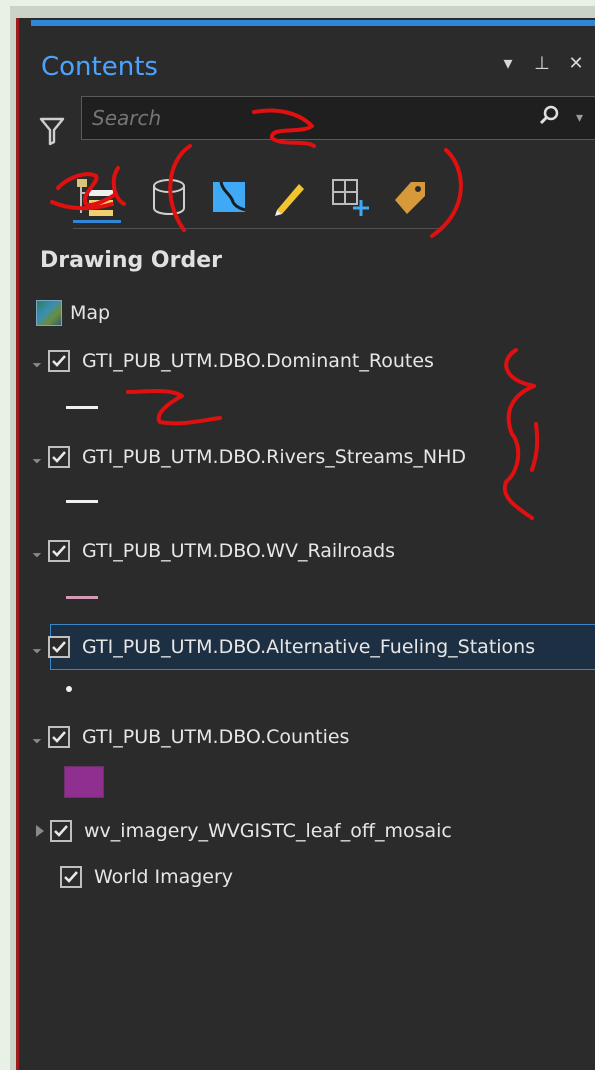  I want to click on close-icon: ✕, so click(576, 63).